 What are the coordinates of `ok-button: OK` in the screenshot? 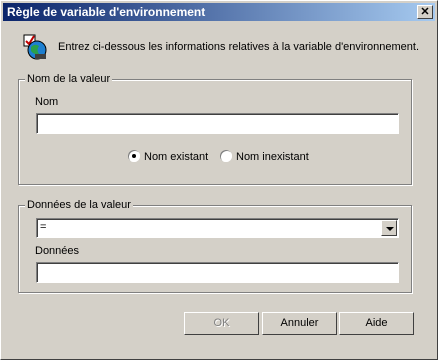 It's located at (221, 323).